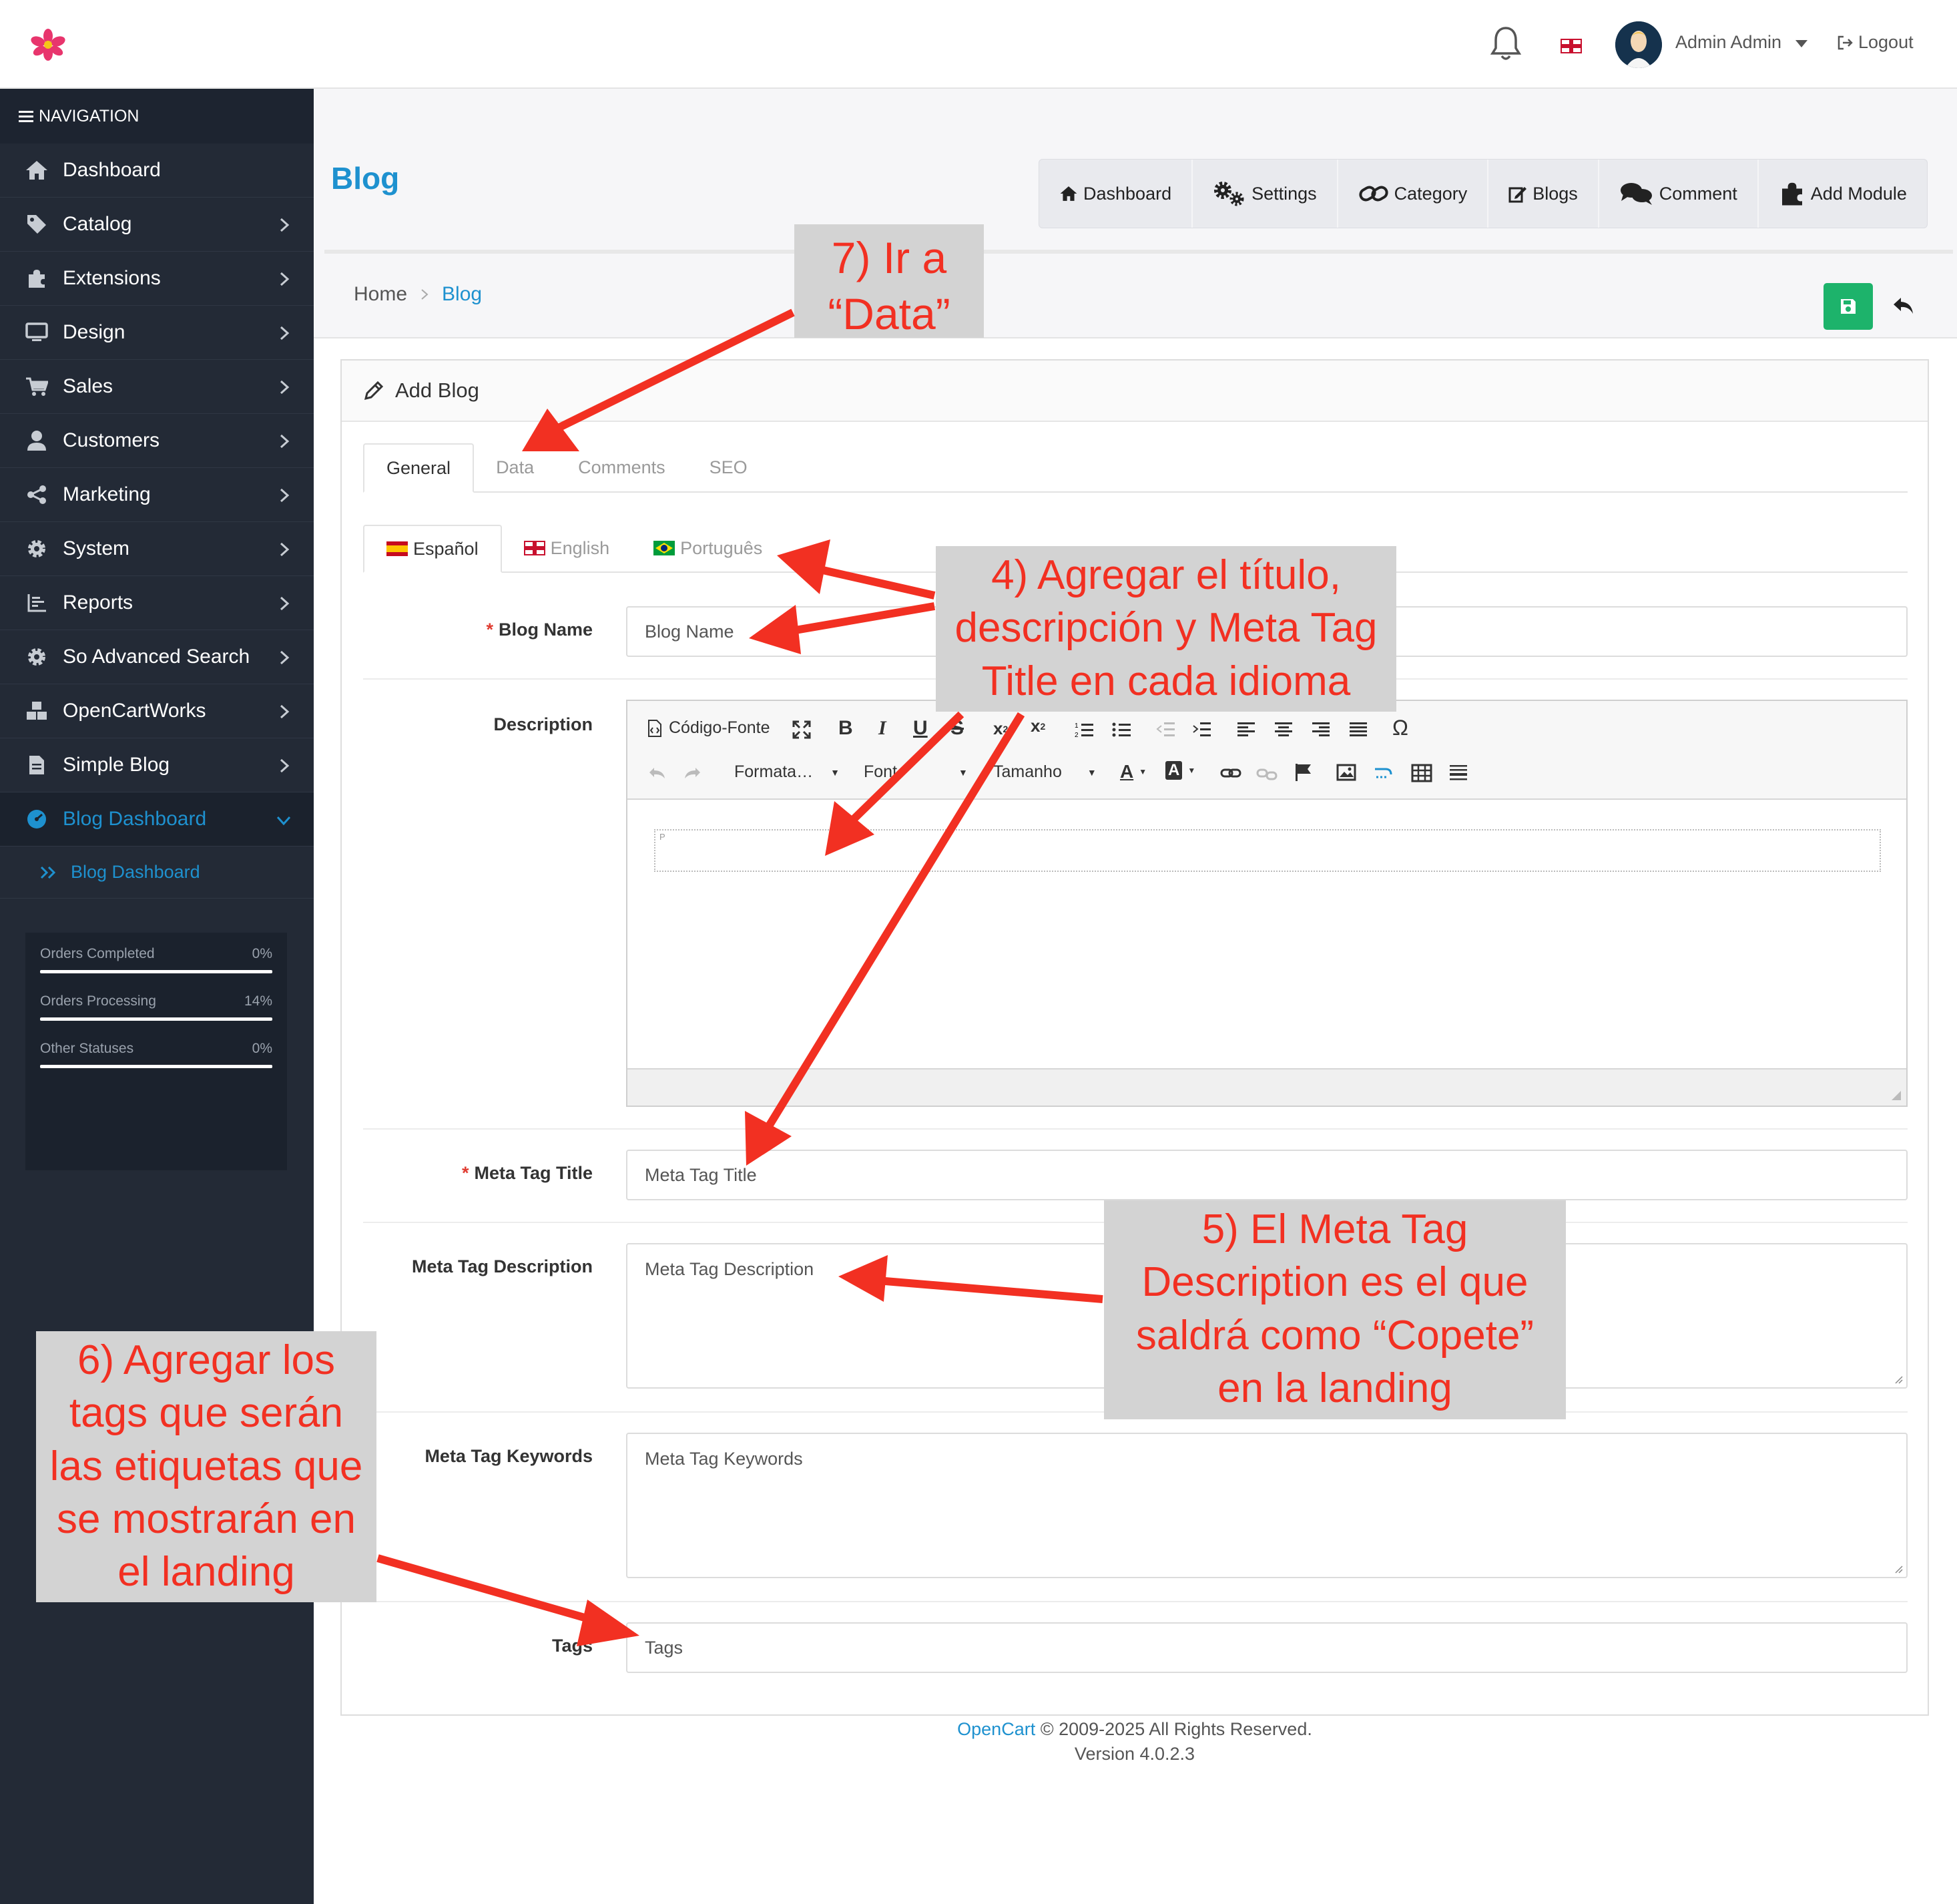  What do you see at coordinates (1284, 729) in the screenshot?
I see `align-center-icon` at bounding box center [1284, 729].